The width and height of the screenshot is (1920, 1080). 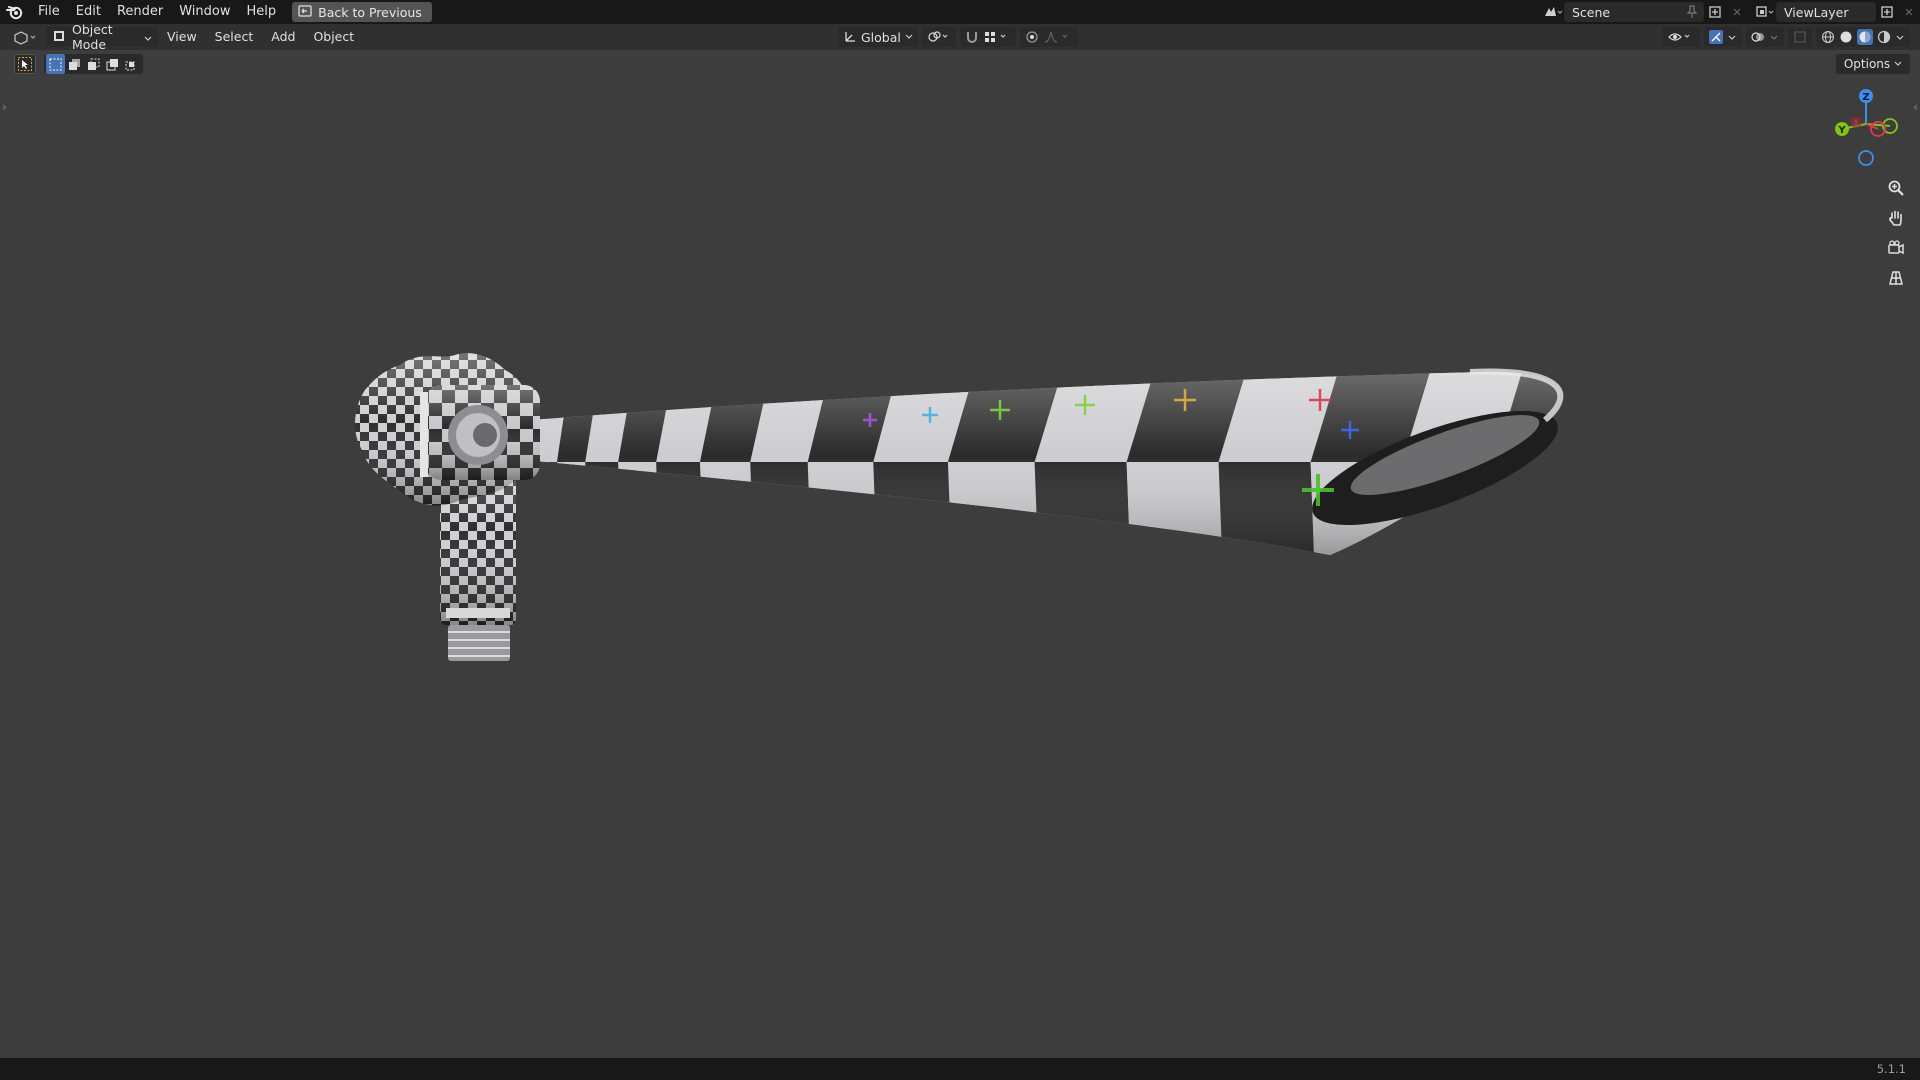 I want to click on menu-file: File, so click(x=49, y=12).